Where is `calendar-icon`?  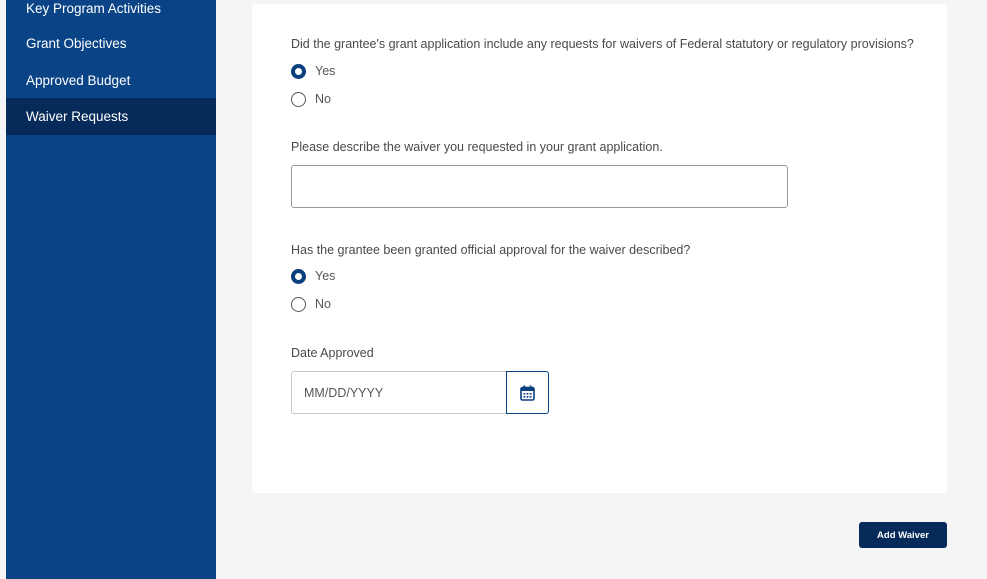 calendar-icon is located at coordinates (527, 393).